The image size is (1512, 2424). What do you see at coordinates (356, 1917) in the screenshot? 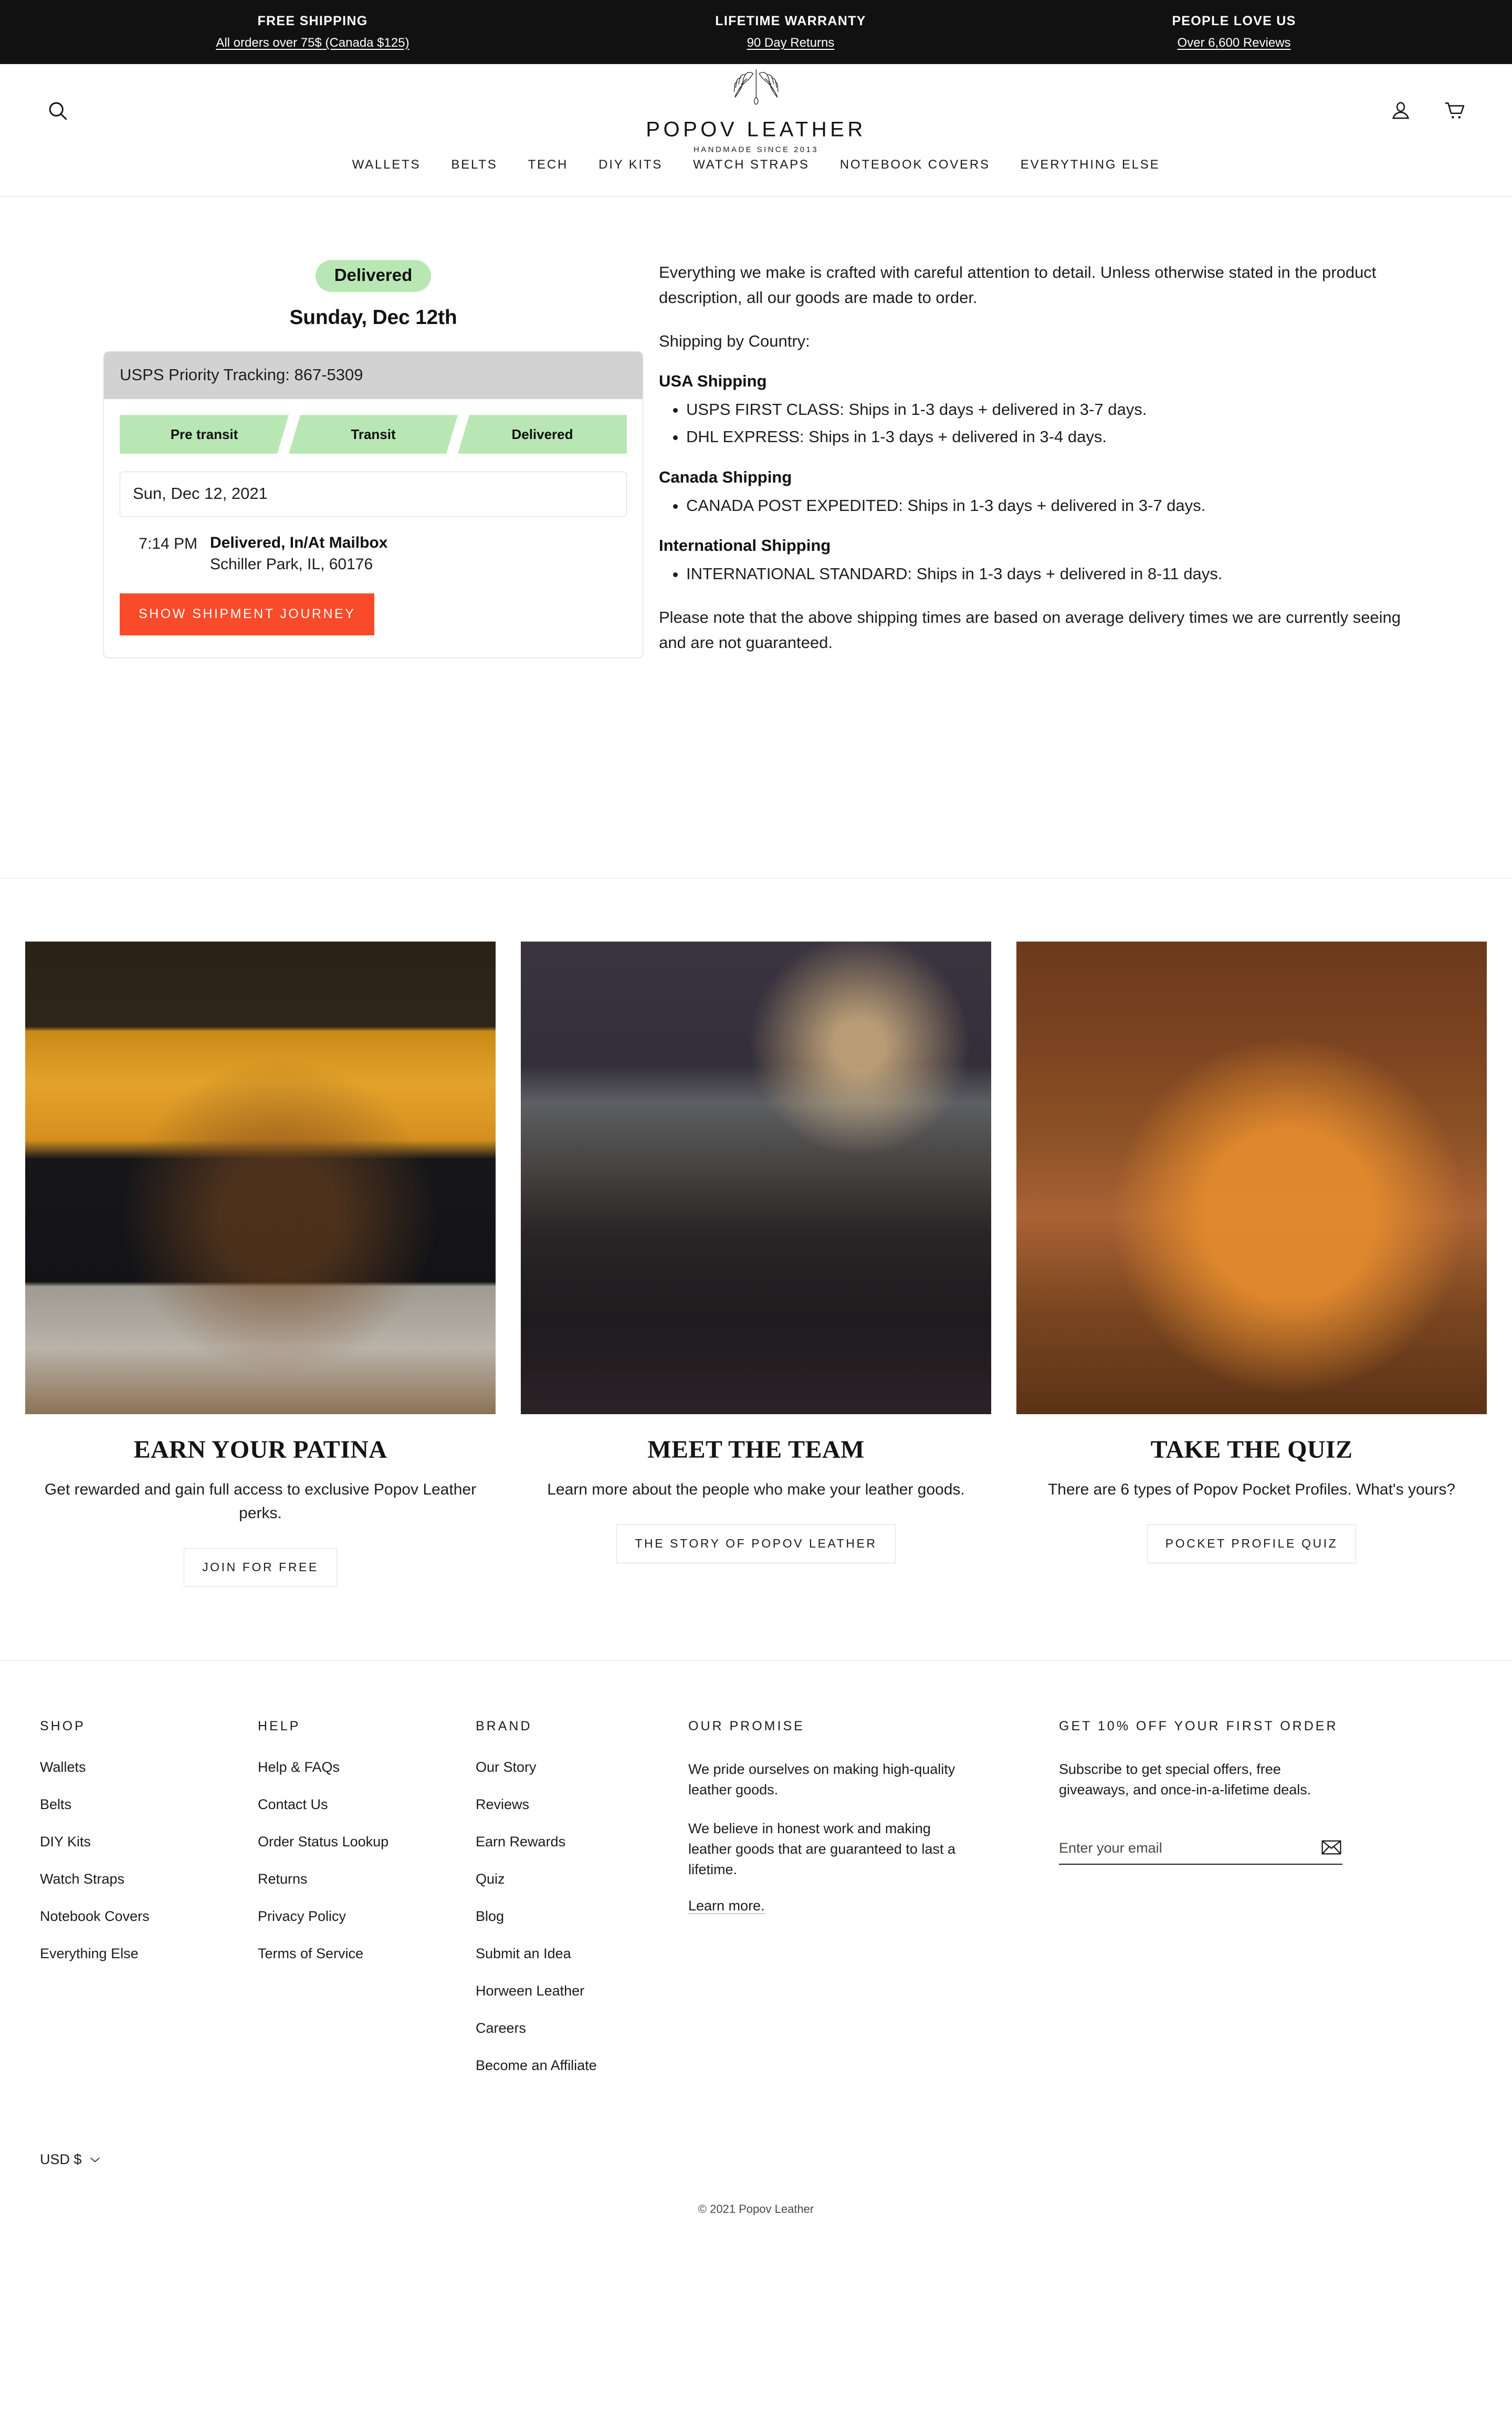
I see `footer-link-privacy-policy: Privacy Policy` at bounding box center [356, 1917].